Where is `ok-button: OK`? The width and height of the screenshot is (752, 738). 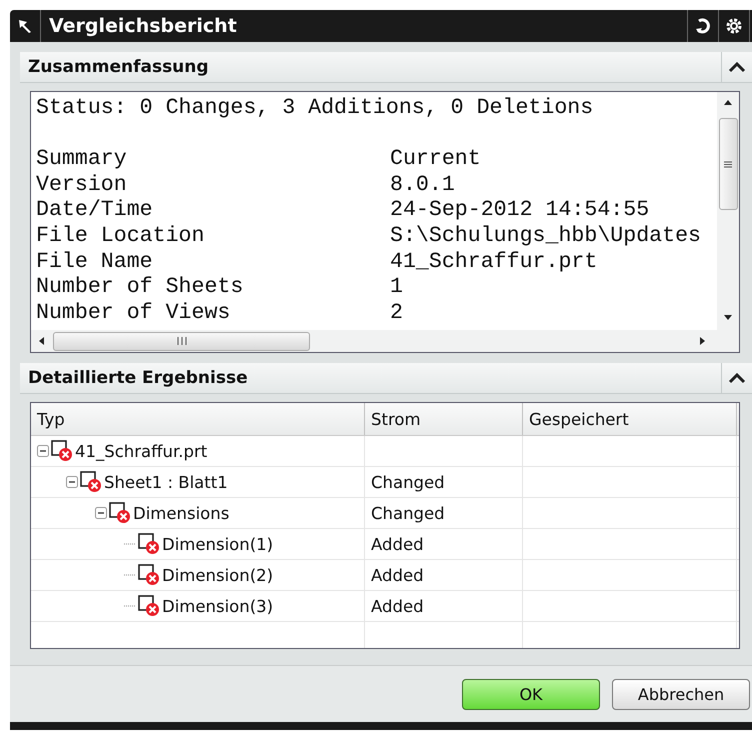
ok-button: OK is located at coordinates (531, 694).